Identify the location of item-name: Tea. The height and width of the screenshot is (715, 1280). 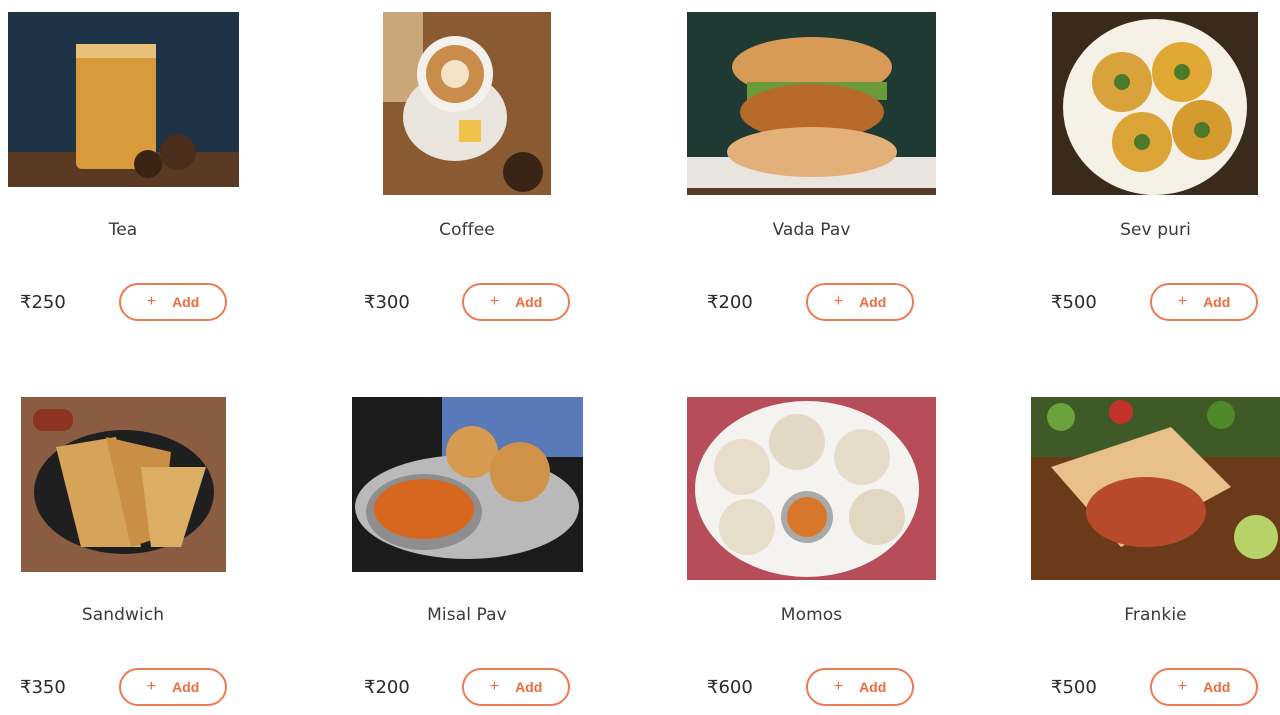
(123, 230).